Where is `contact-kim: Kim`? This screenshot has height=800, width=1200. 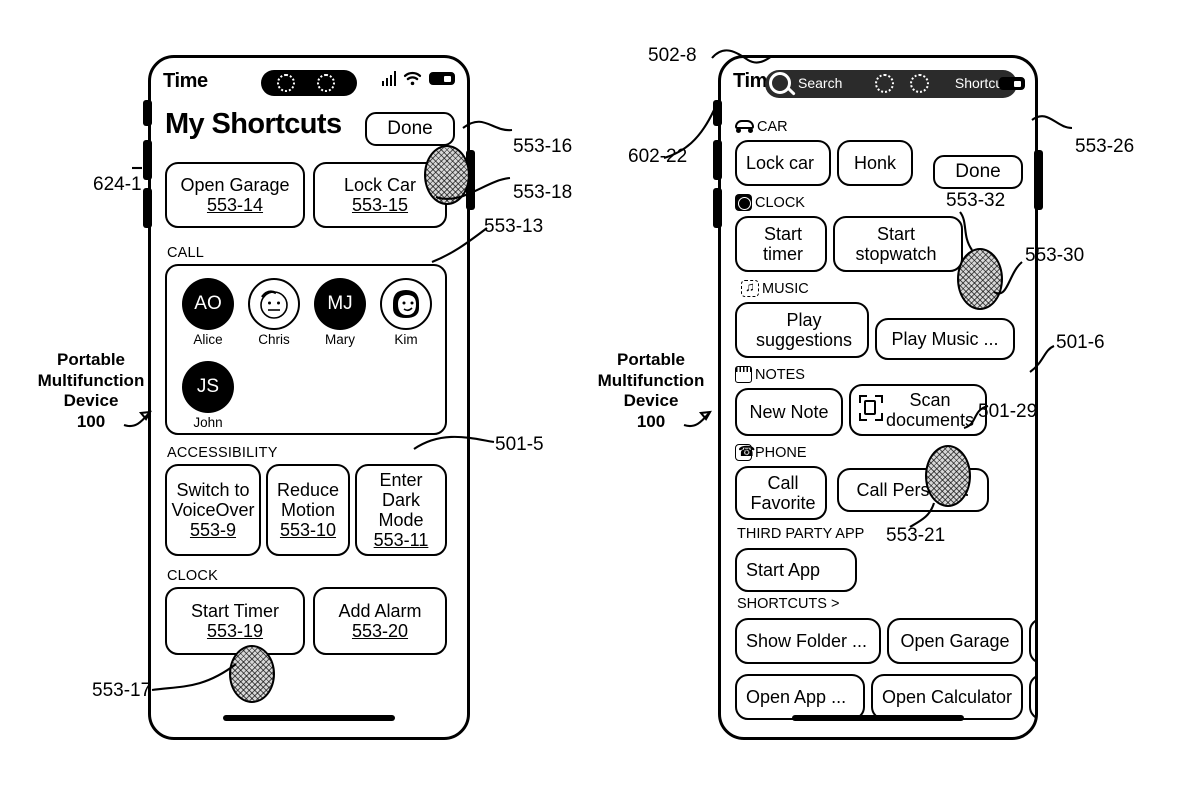
contact-kim: Kim is located at coordinates (406, 312).